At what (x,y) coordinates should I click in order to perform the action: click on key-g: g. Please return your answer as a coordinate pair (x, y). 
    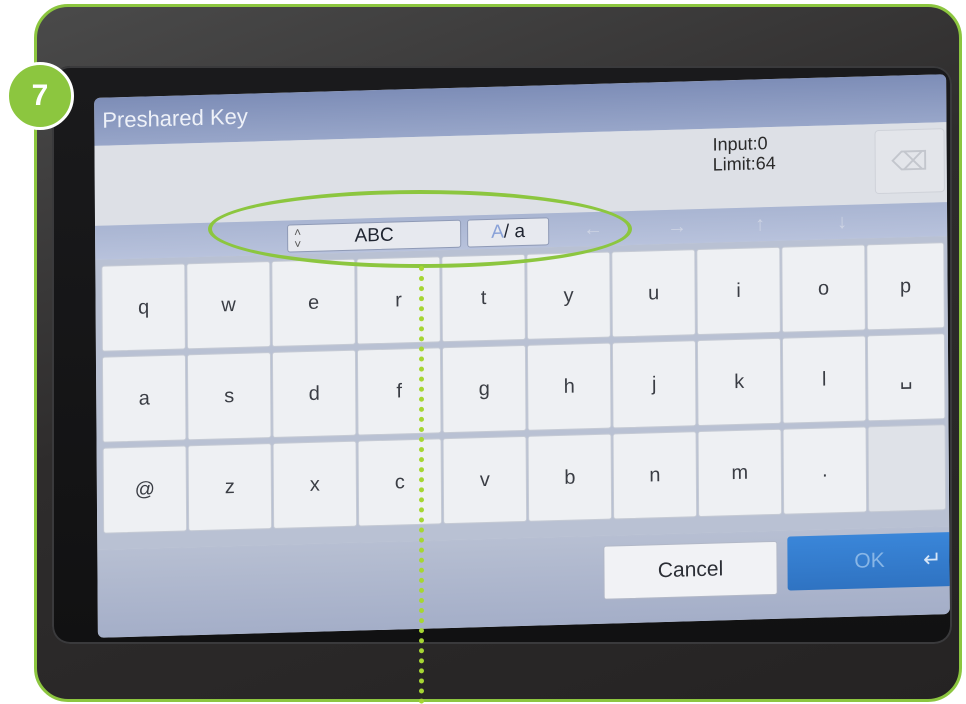
    Looking at the image, I should click on (484, 389).